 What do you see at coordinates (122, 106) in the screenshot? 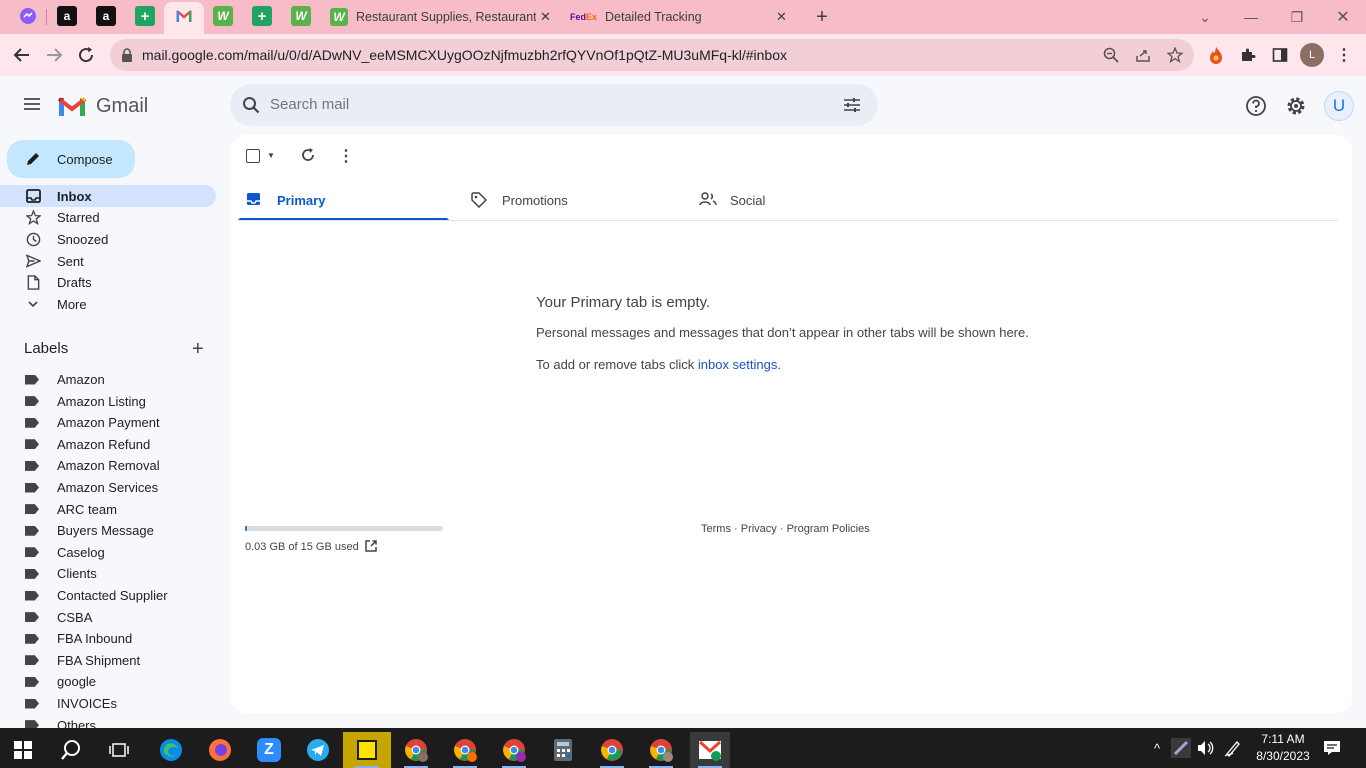
I see `gmail-brand: Gmail` at bounding box center [122, 106].